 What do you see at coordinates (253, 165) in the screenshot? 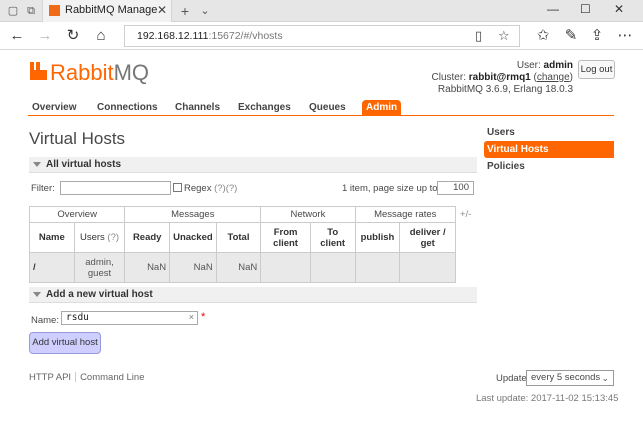
I see `all-vhosts-section-header: All virtual hosts` at bounding box center [253, 165].